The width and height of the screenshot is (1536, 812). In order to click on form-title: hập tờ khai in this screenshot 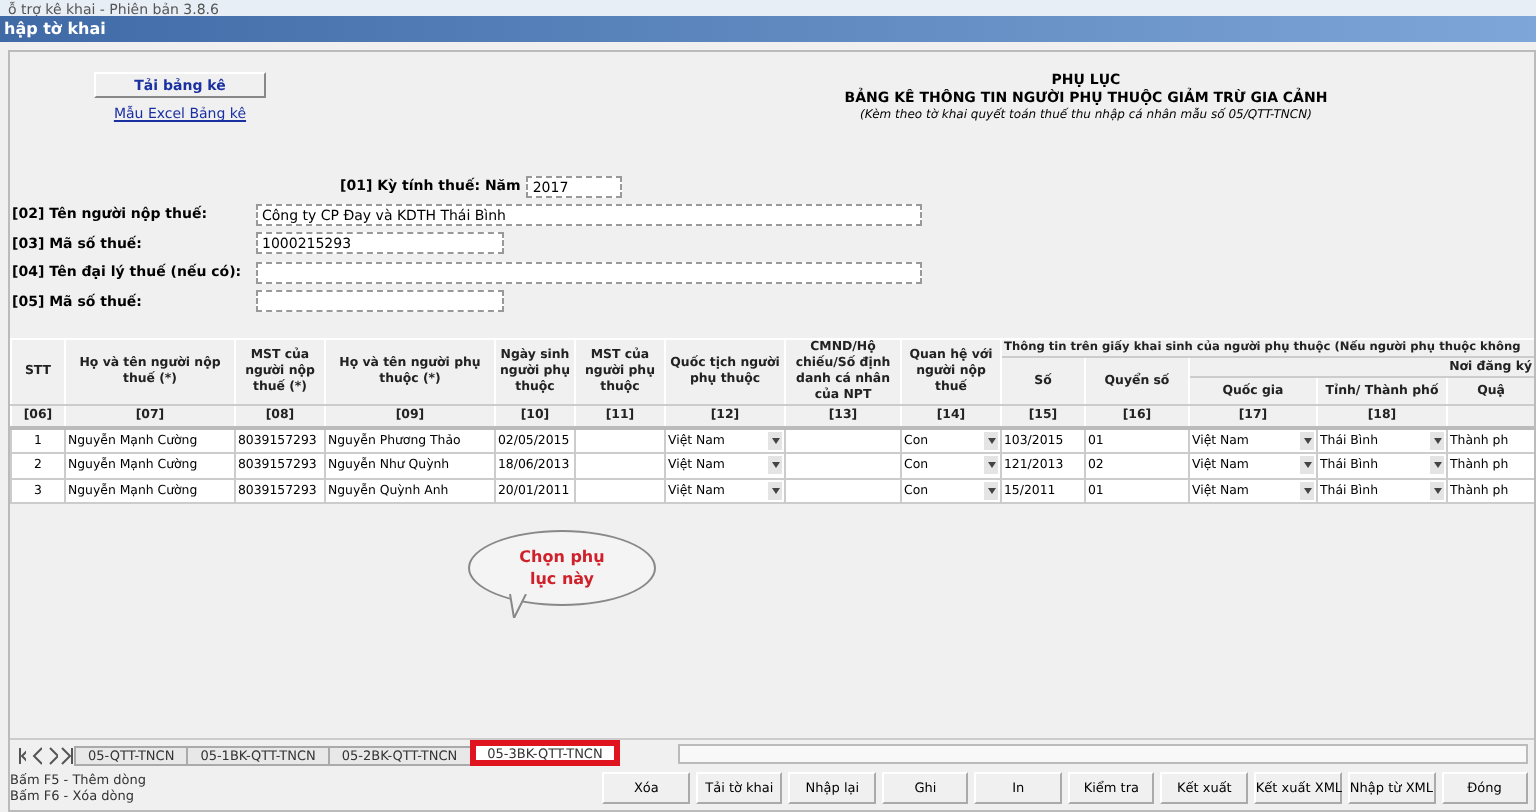, I will do `click(55, 29)`.